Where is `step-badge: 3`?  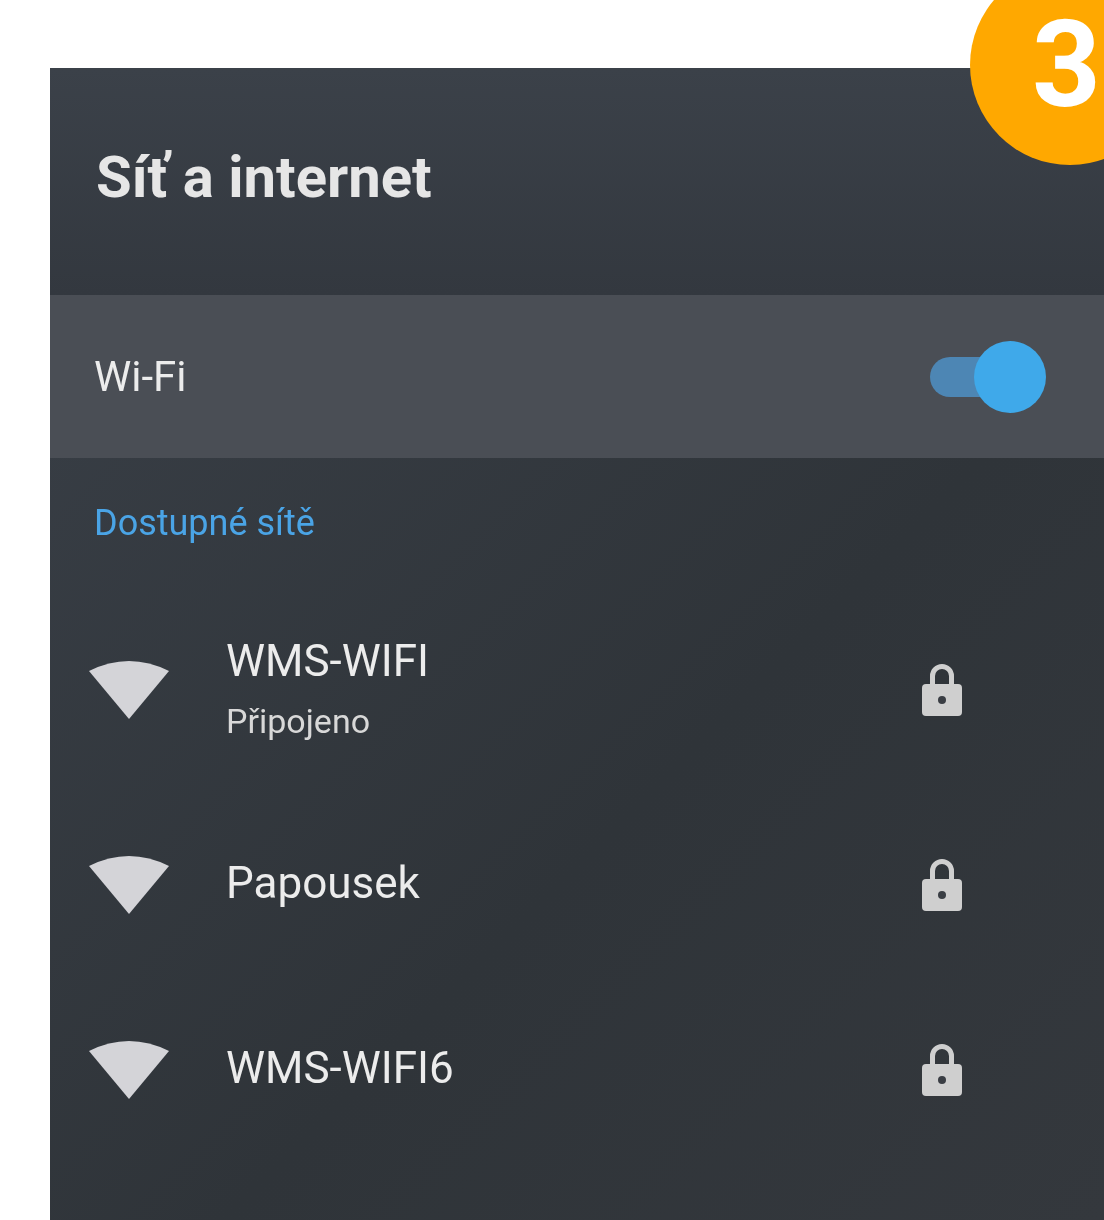
step-badge: 3 is located at coordinates (1037, 82).